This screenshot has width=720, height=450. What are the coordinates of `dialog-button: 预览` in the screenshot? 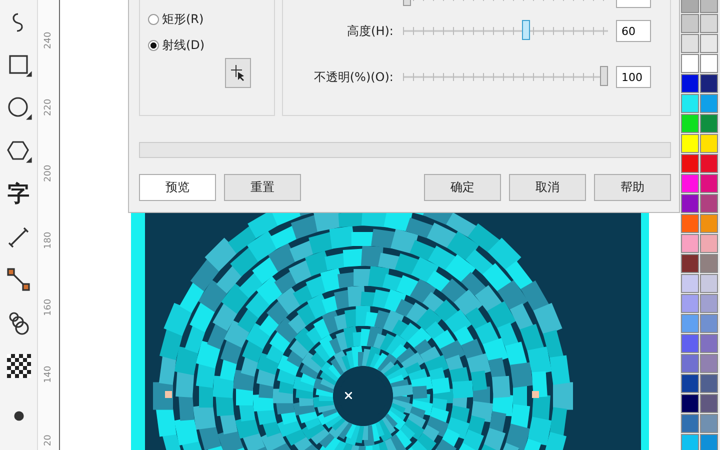 It's located at (177, 187).